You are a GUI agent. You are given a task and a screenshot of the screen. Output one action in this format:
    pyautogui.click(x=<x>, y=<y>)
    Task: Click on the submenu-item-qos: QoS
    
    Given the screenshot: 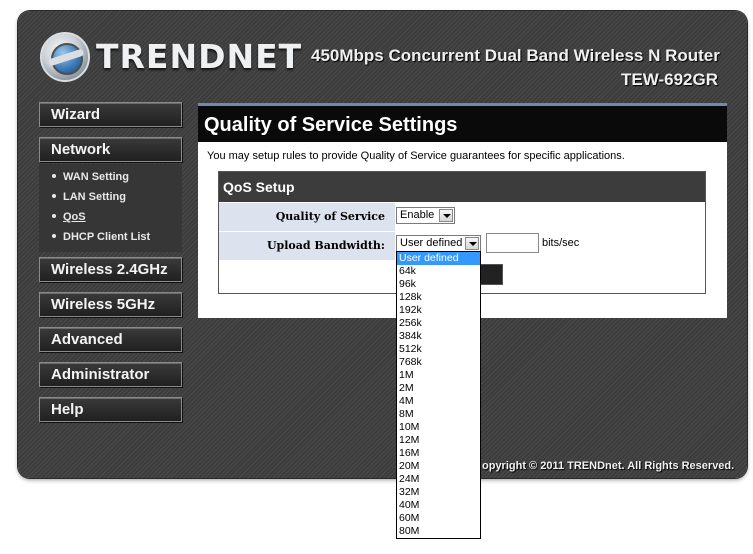 What is the action you would take?
    pyautogui.click(x=69, y=217)
    